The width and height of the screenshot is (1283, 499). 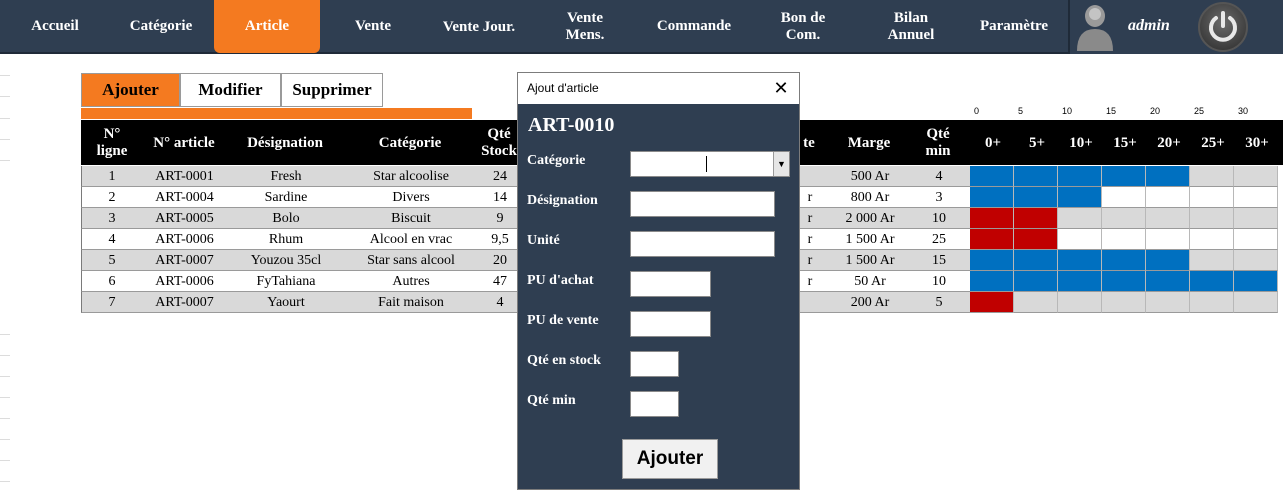 What do you see at coordinates (938, 142) in the screenshot?
I see `header-qte-min: Qté min` at bounding box center [938, 142].